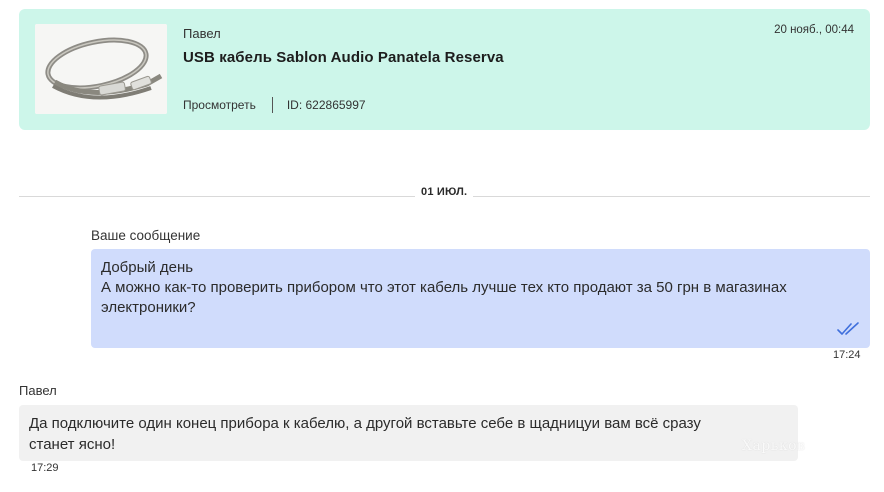  I want to click on message-line: электроники?, so click(148, 307).